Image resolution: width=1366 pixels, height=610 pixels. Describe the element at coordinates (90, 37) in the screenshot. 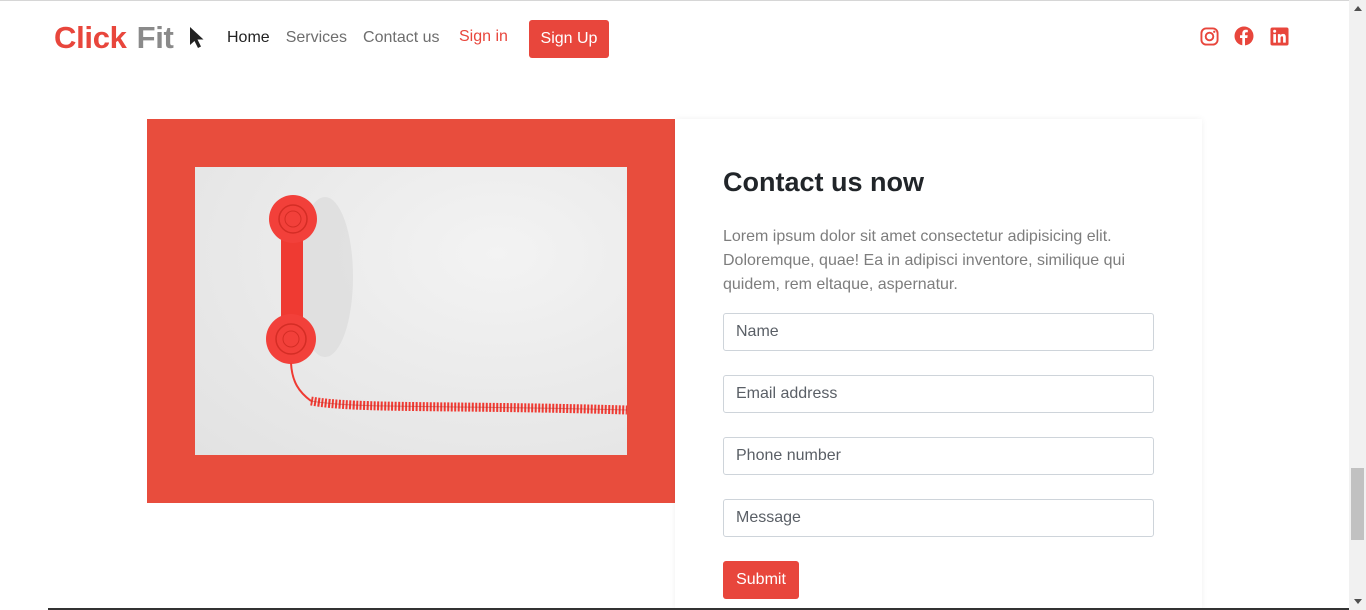

I see `brand-click: Click` at that location.